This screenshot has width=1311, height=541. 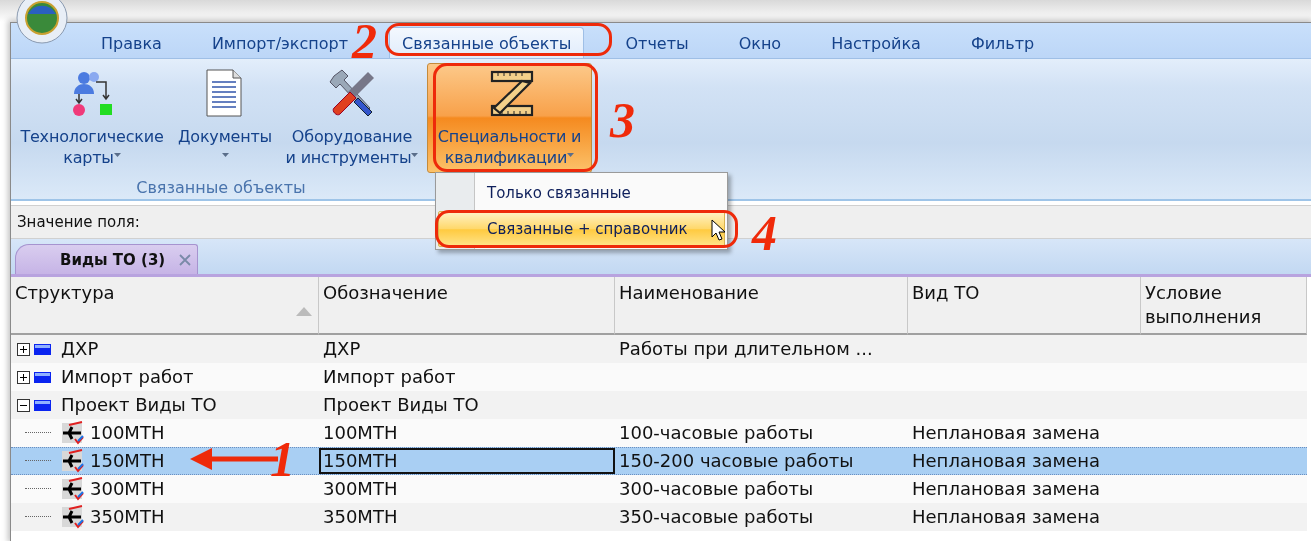 What do you see at coordinates (80, 349) in the screenshot?
I see `tree-item: ДХР` at bounding box center [80, 349].